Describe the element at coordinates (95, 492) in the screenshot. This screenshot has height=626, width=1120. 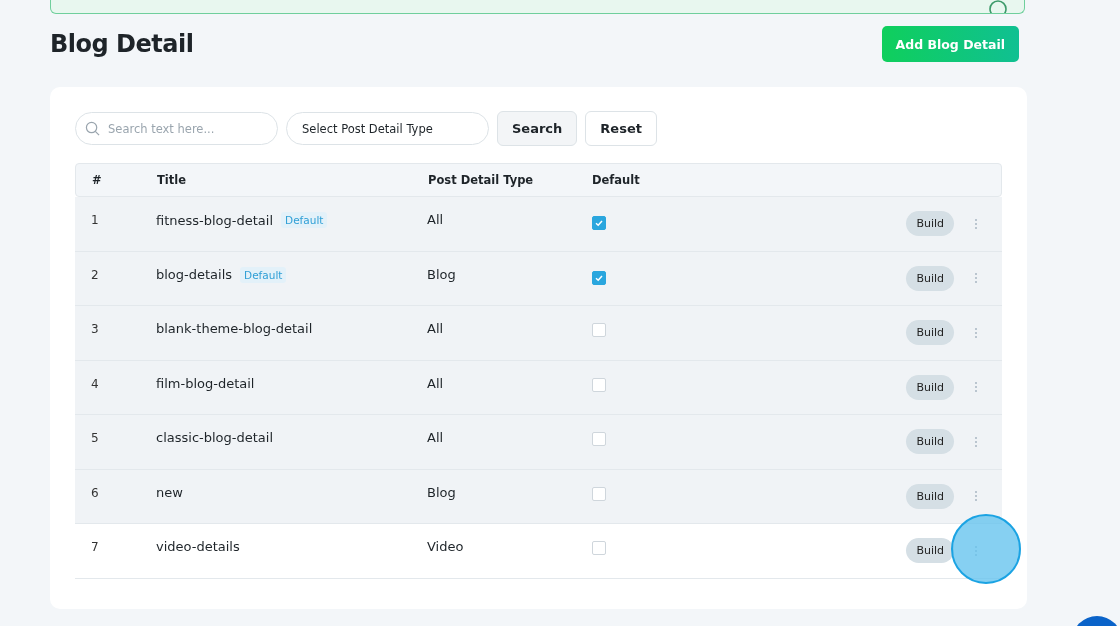
I see `row-number: 6` at that location.